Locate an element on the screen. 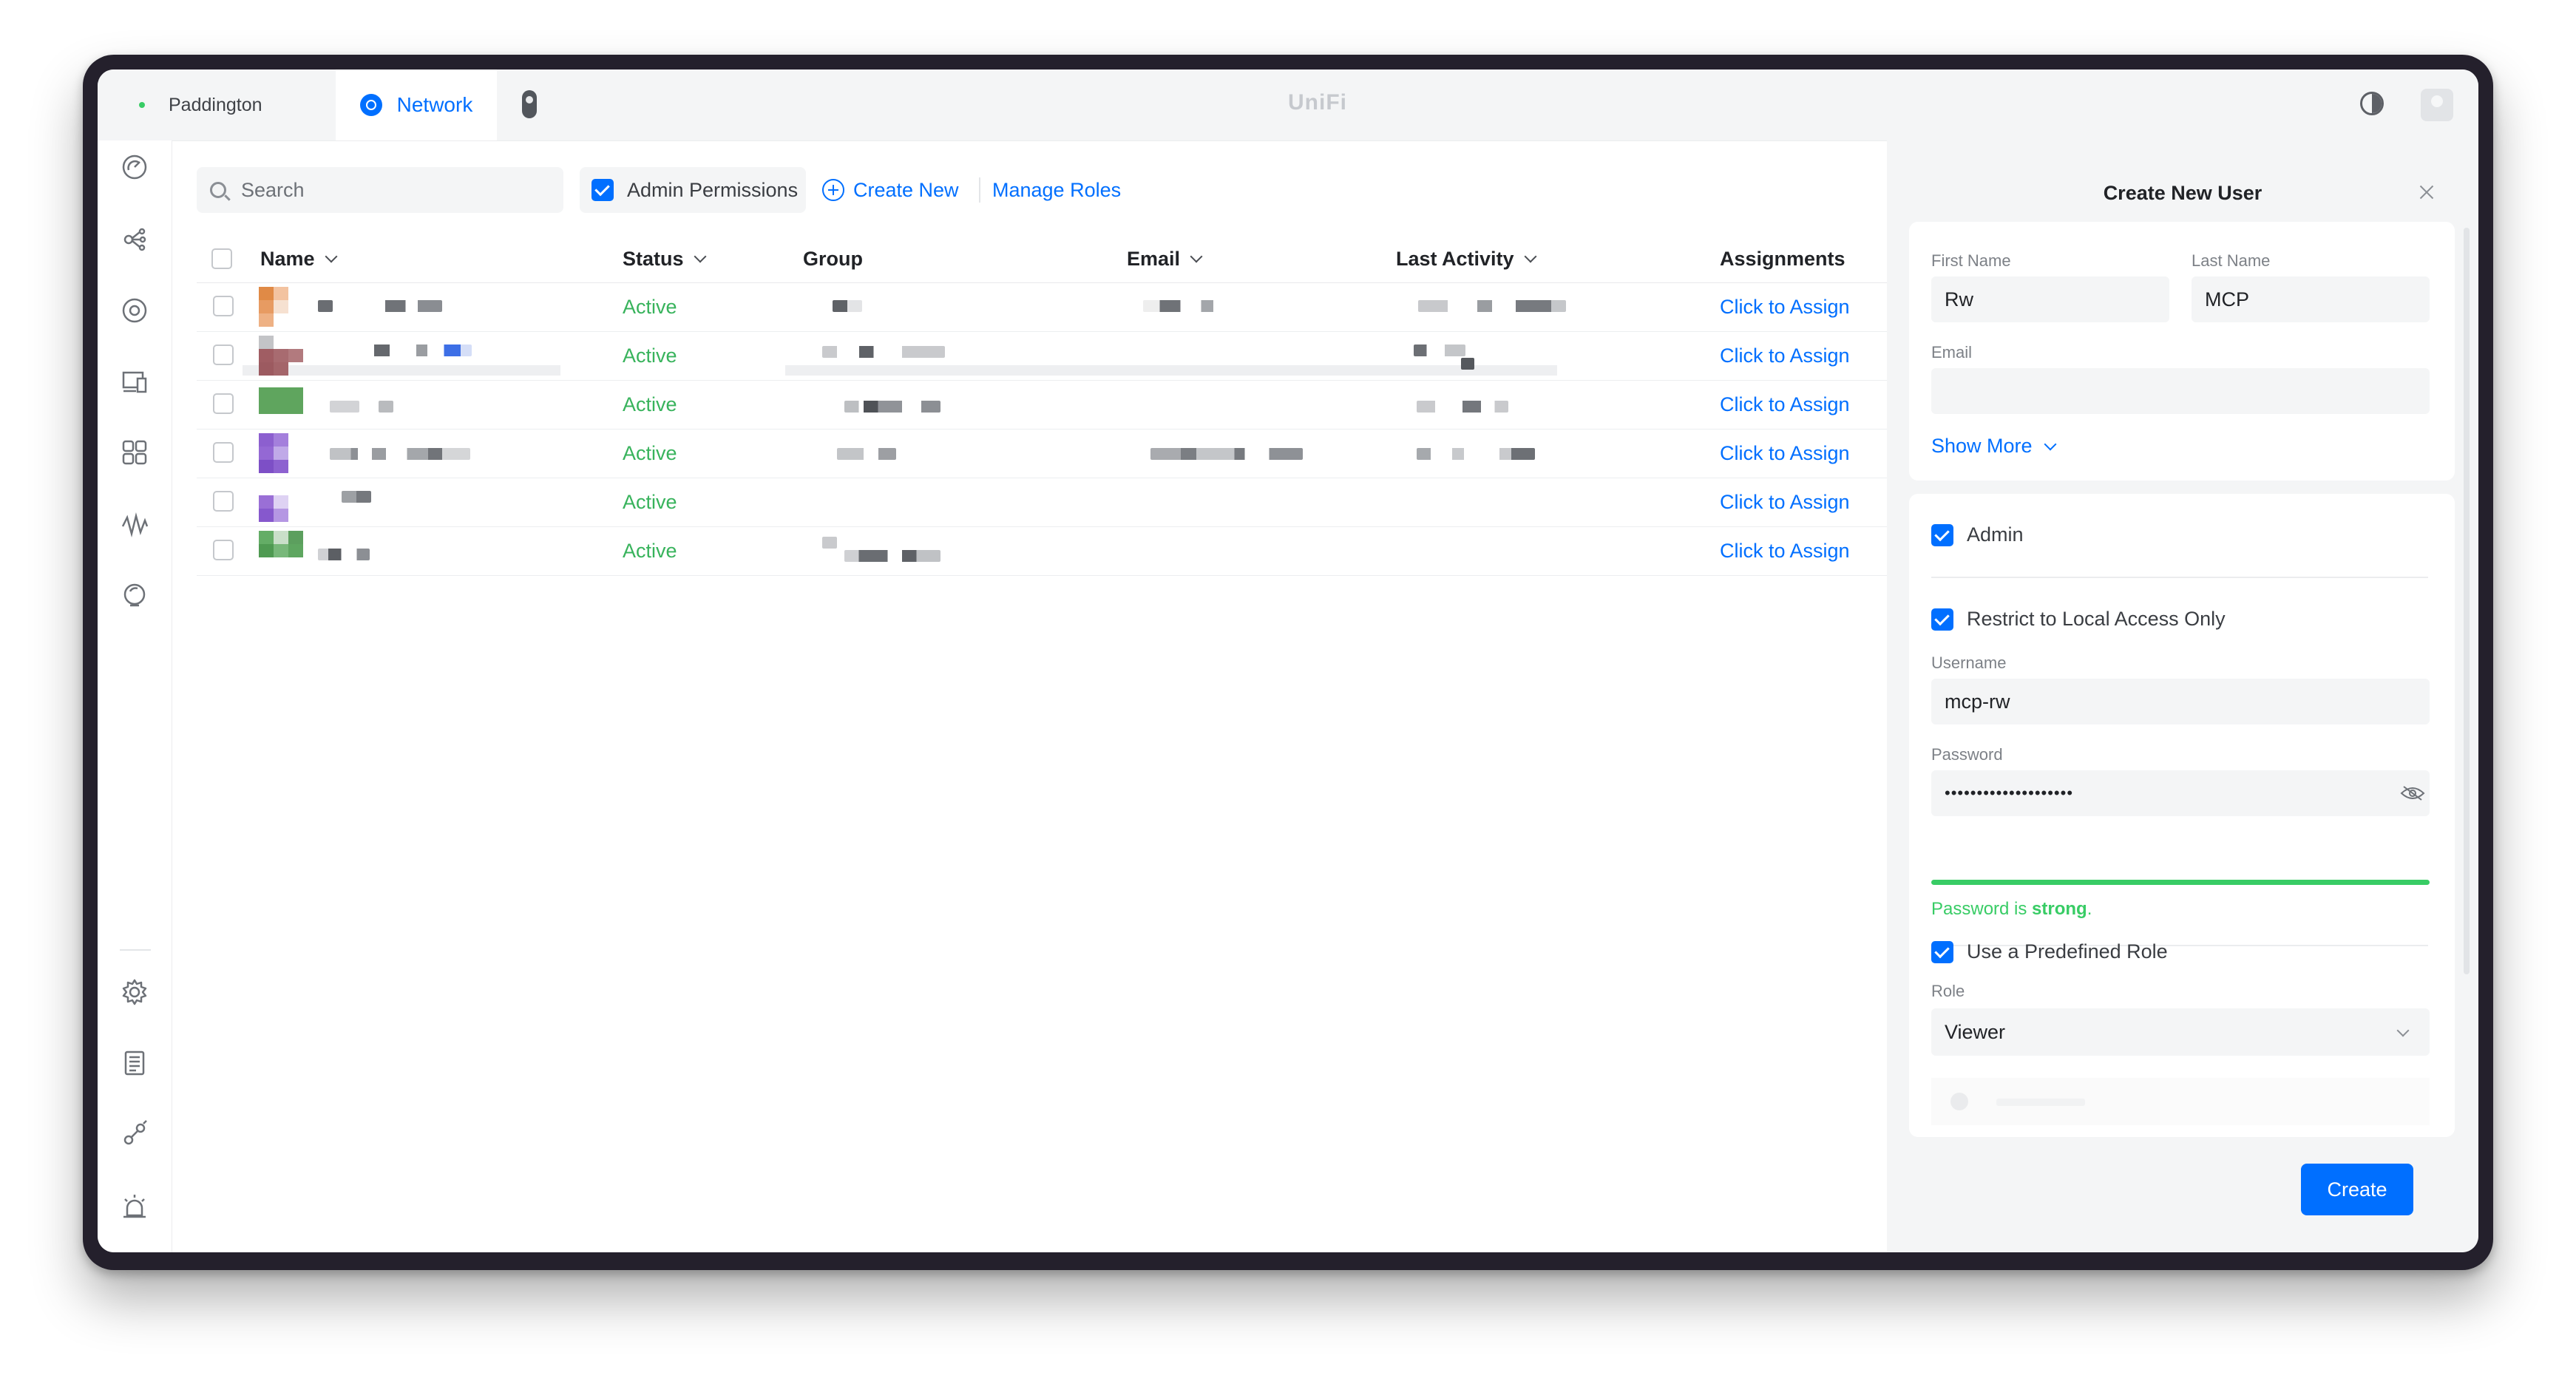  online-status-dot is located at coordinates (142, 105).